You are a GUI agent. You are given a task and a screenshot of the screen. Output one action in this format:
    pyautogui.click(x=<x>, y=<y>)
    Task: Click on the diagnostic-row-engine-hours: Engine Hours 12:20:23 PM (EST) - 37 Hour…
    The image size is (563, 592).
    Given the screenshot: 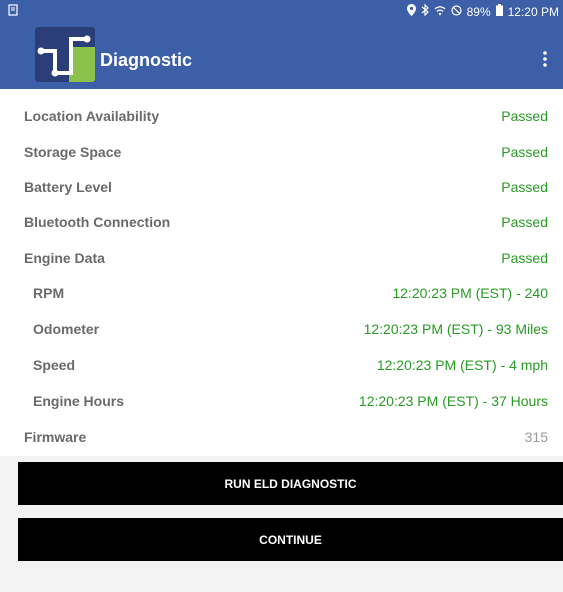 What is the action you would take?
    pyautogui.click(x=281, y=401)
    